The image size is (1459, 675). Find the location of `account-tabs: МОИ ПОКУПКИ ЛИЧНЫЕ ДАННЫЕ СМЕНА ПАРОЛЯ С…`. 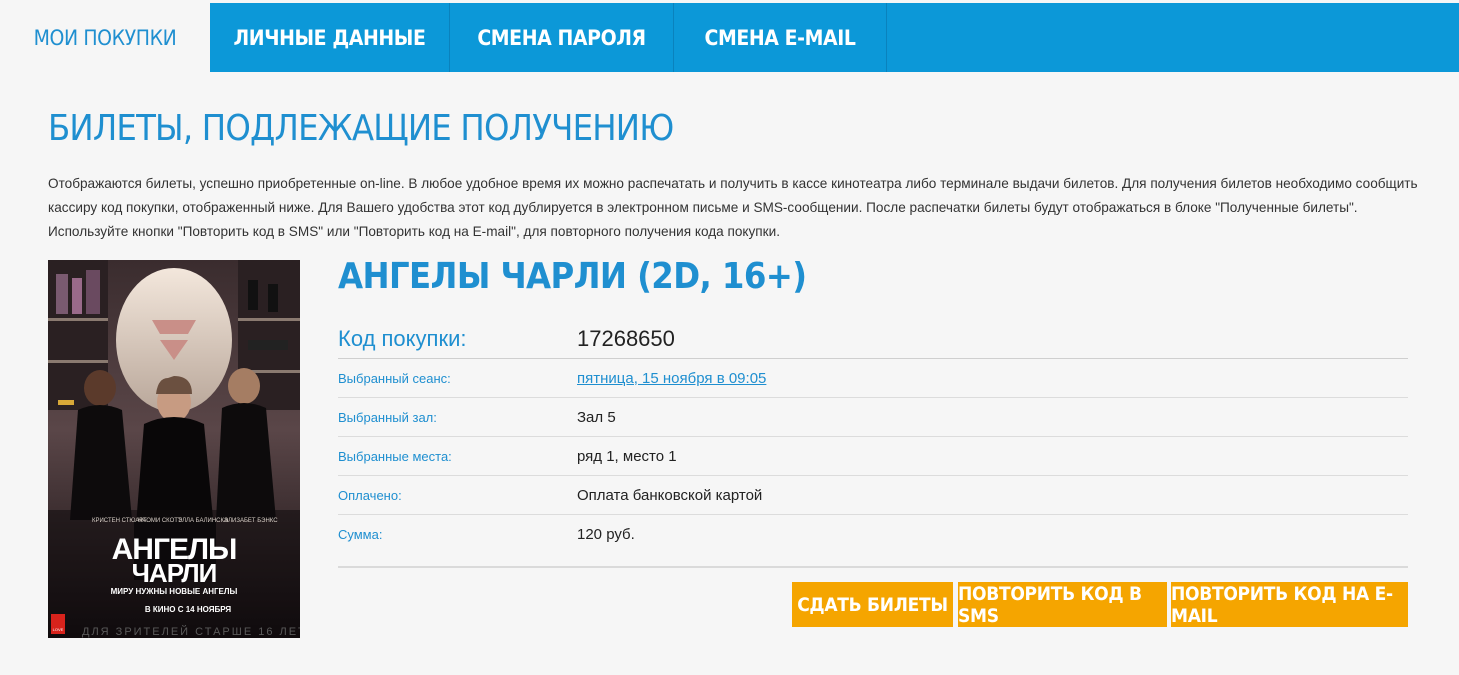

account-tabs: МОИ ПОКУПКИ ЛИЧНЫЕ ДАННЫЕ СМЕНА ПАРОЛЯ С… is located at coordinates (729, 37).